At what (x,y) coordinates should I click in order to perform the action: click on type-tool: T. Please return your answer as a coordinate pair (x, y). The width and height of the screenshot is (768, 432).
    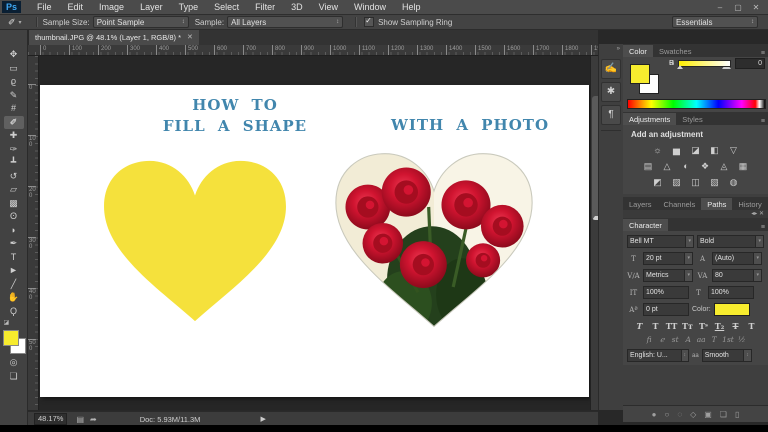
    Looking at the image, I should click on (14, 258).